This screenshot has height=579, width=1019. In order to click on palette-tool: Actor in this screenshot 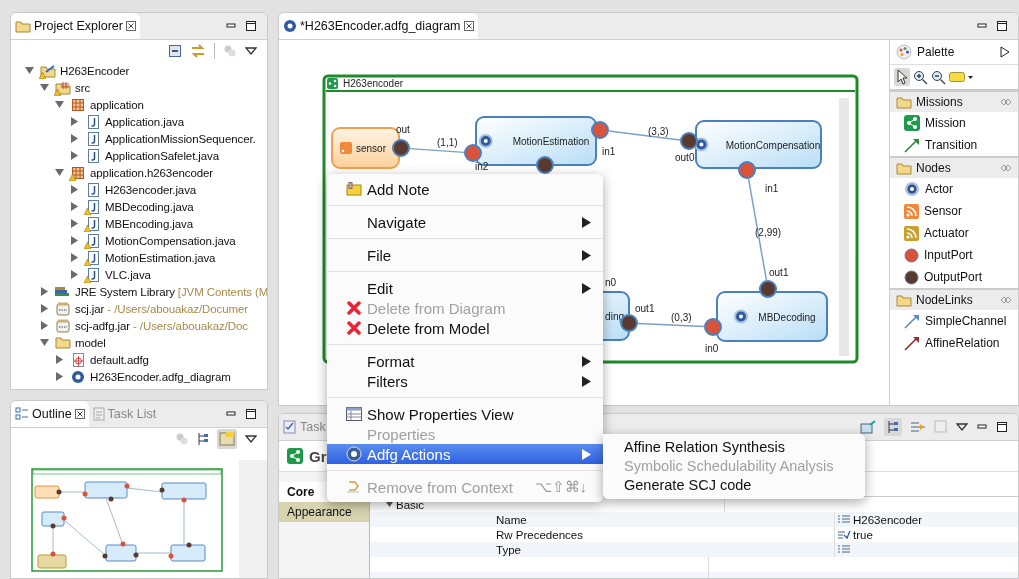, I will do `click(954, 189)`.